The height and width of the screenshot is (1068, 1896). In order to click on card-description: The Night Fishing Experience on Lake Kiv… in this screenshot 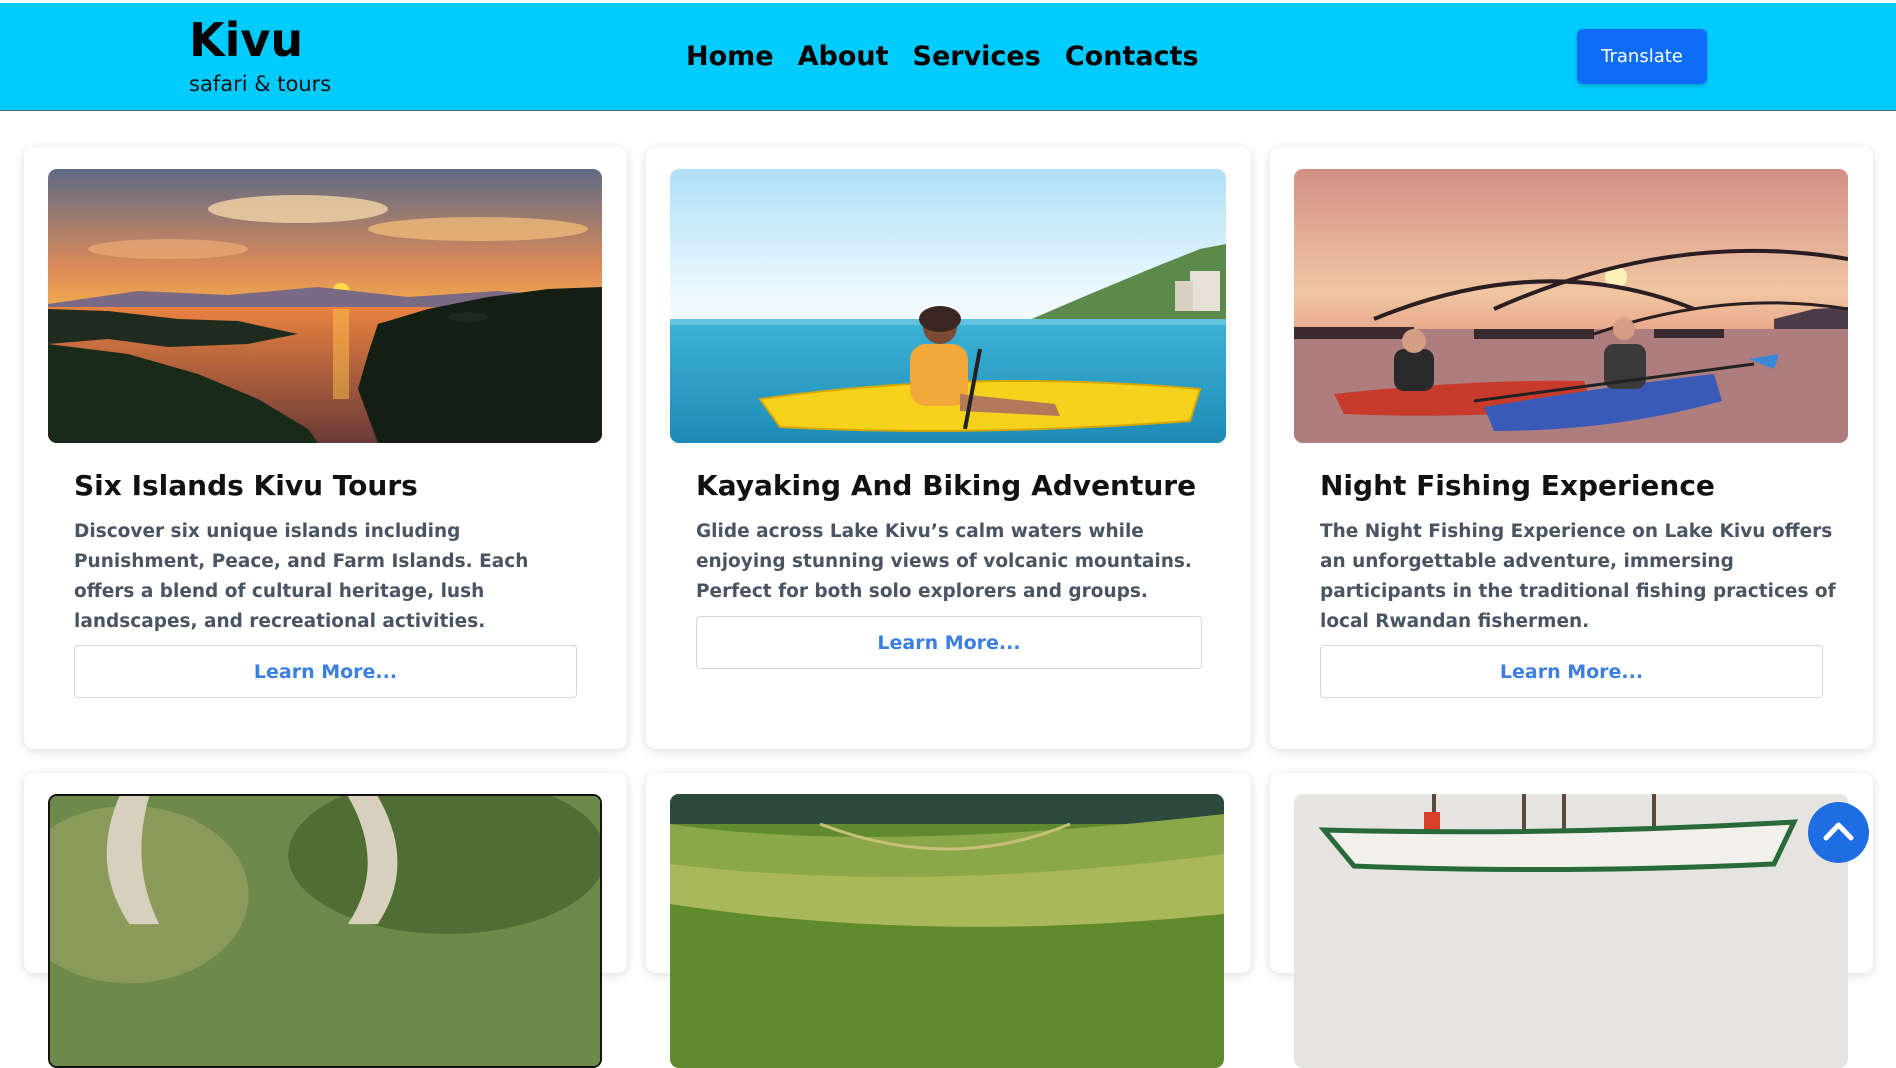, I will do `click(1578, 576)`.